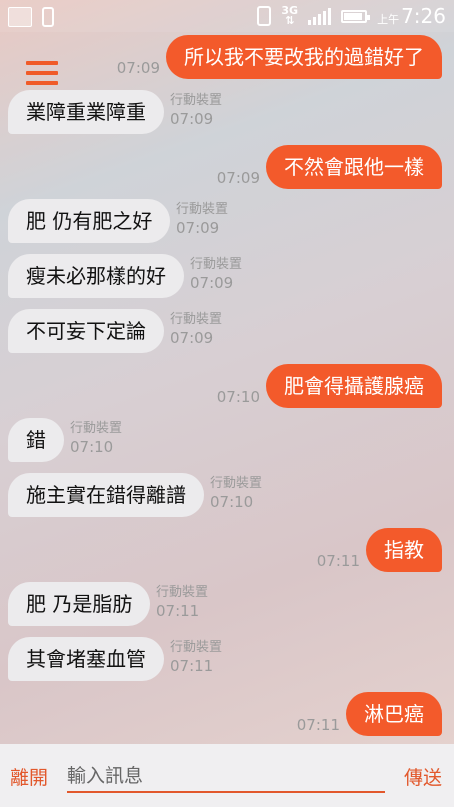 This screenshot has width=454, height=807. What do you see at coordinates (423, 776) in the screenshot?
I see `send-button: 傳送` at bounding box center [423, 776].